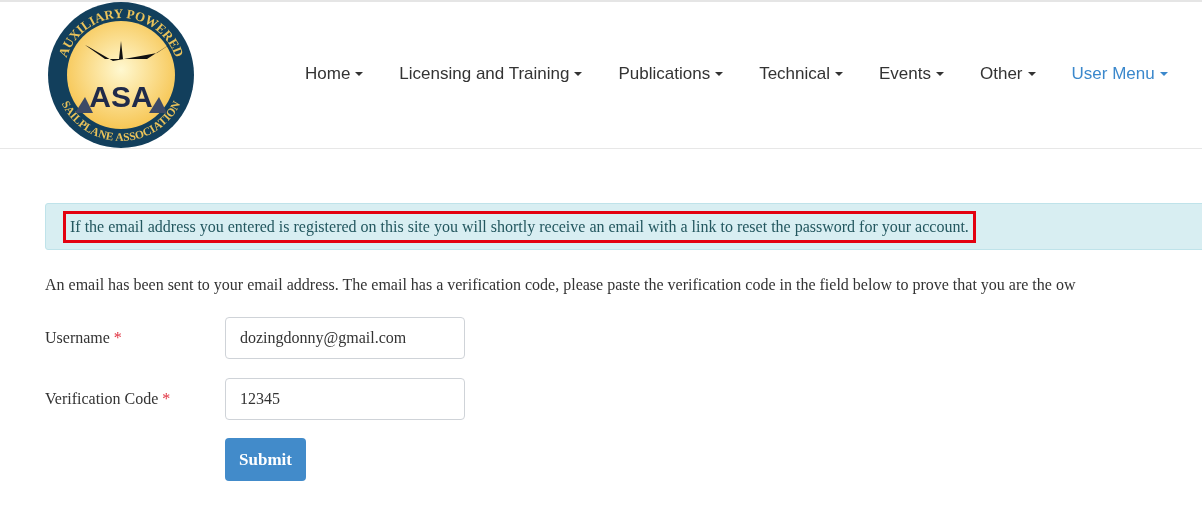 The width and height of the screenshot is (1202, 505). Describe the element at coordinates (801, 73) in the screenshot. I see `nav-link: Technical` at that location.